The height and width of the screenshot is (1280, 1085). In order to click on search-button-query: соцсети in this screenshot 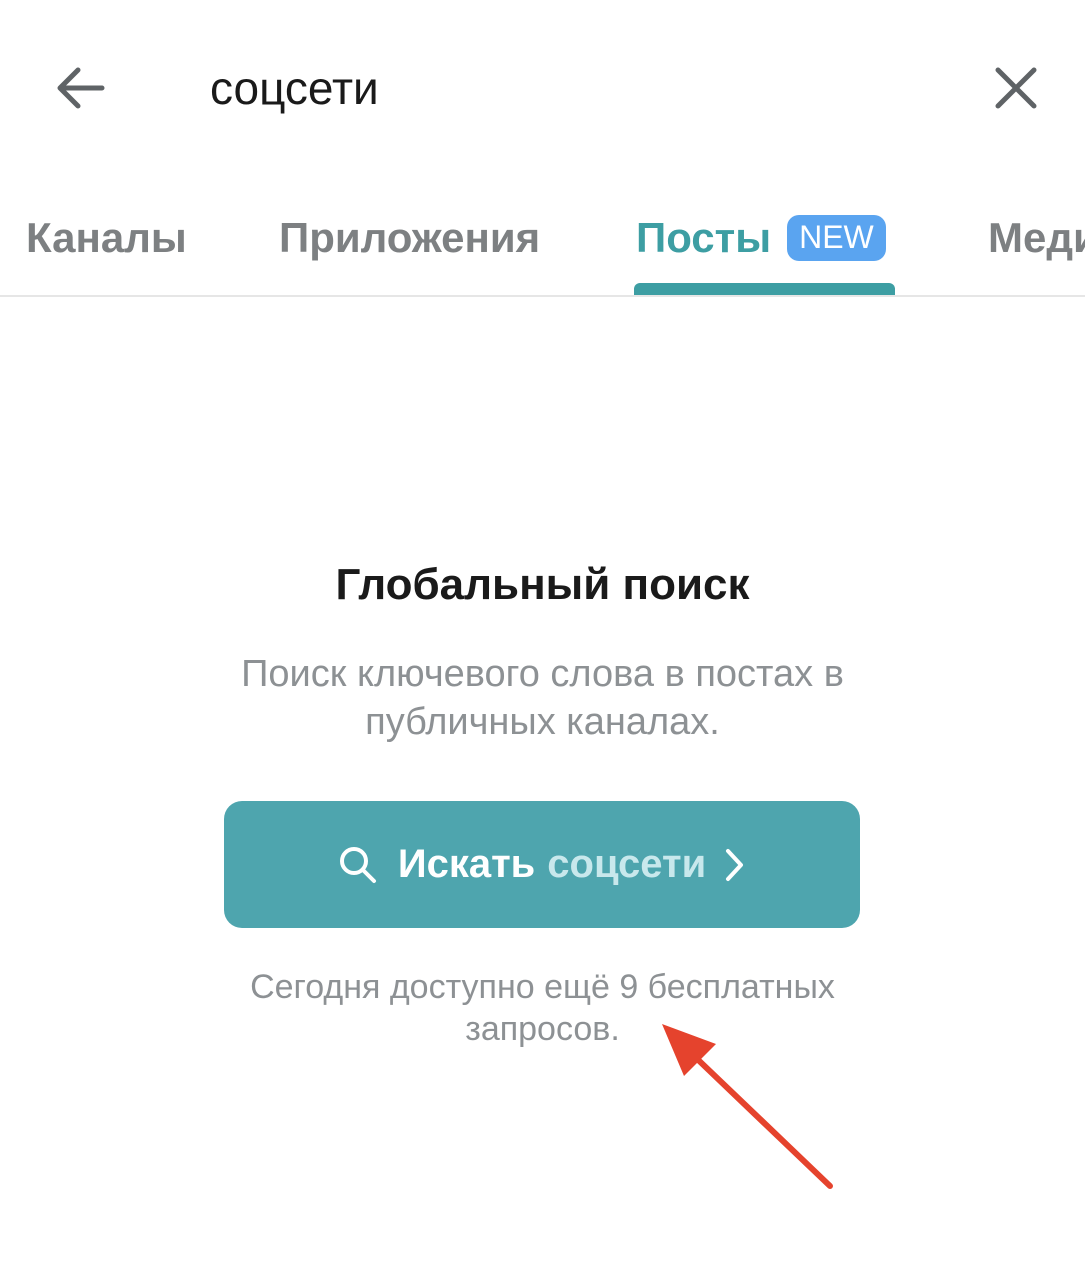, I will do `click(627, 864)`.